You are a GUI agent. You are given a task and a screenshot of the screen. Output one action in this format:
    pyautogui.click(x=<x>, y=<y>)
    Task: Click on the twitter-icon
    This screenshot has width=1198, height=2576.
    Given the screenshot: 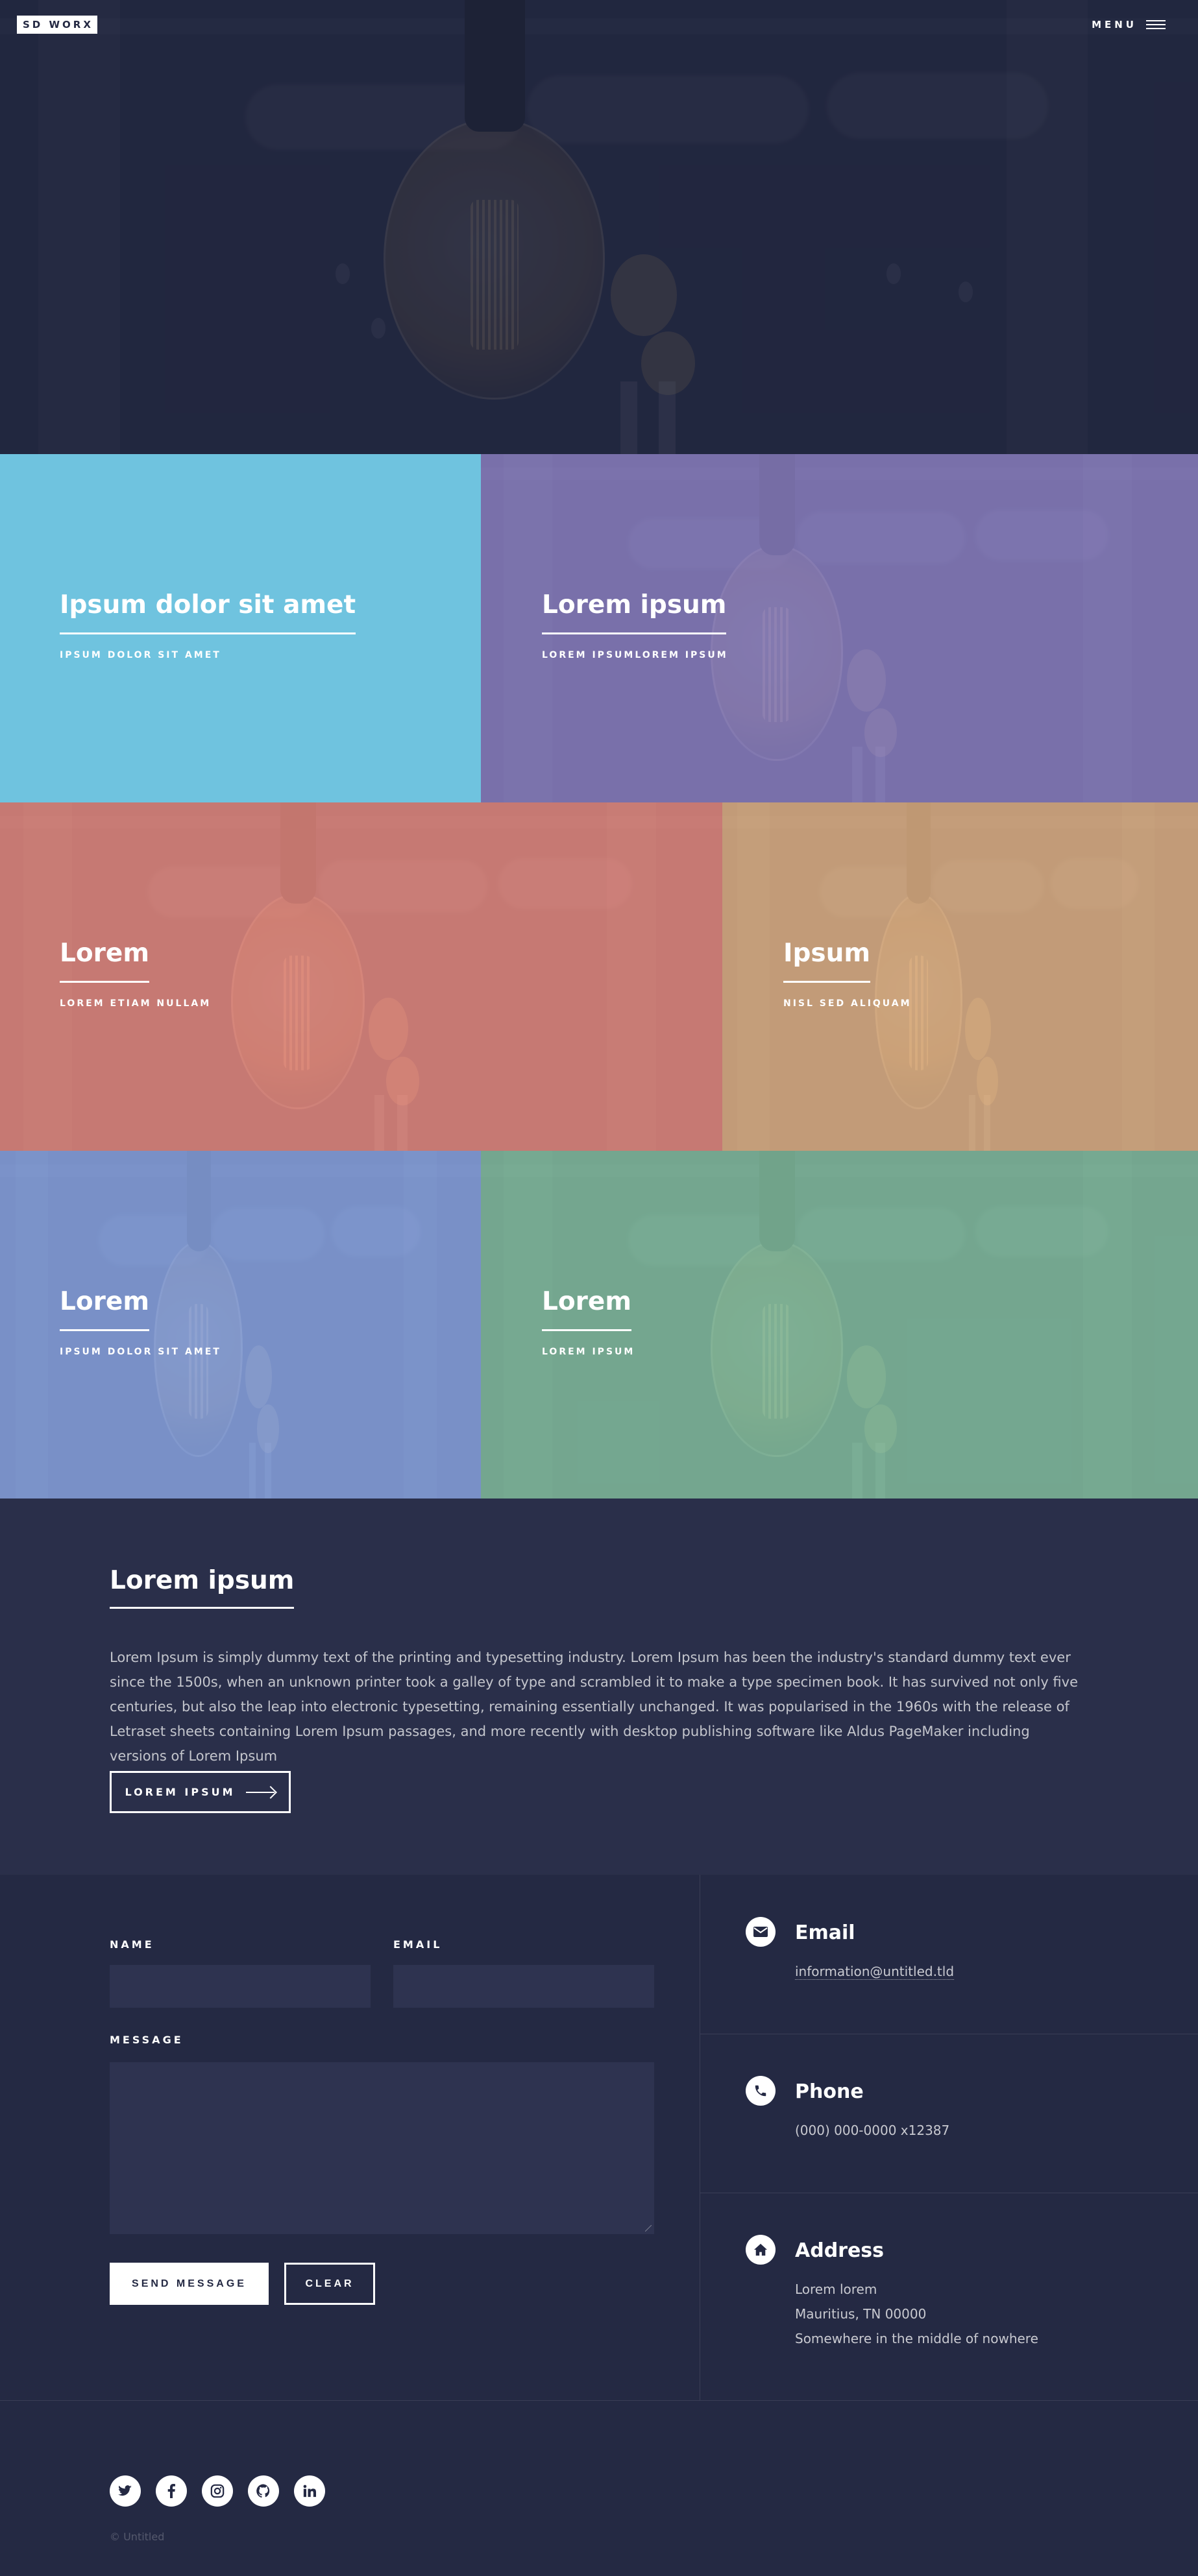 What is the action you would take?
    pyautogui.click(x=126, y=2491)
    